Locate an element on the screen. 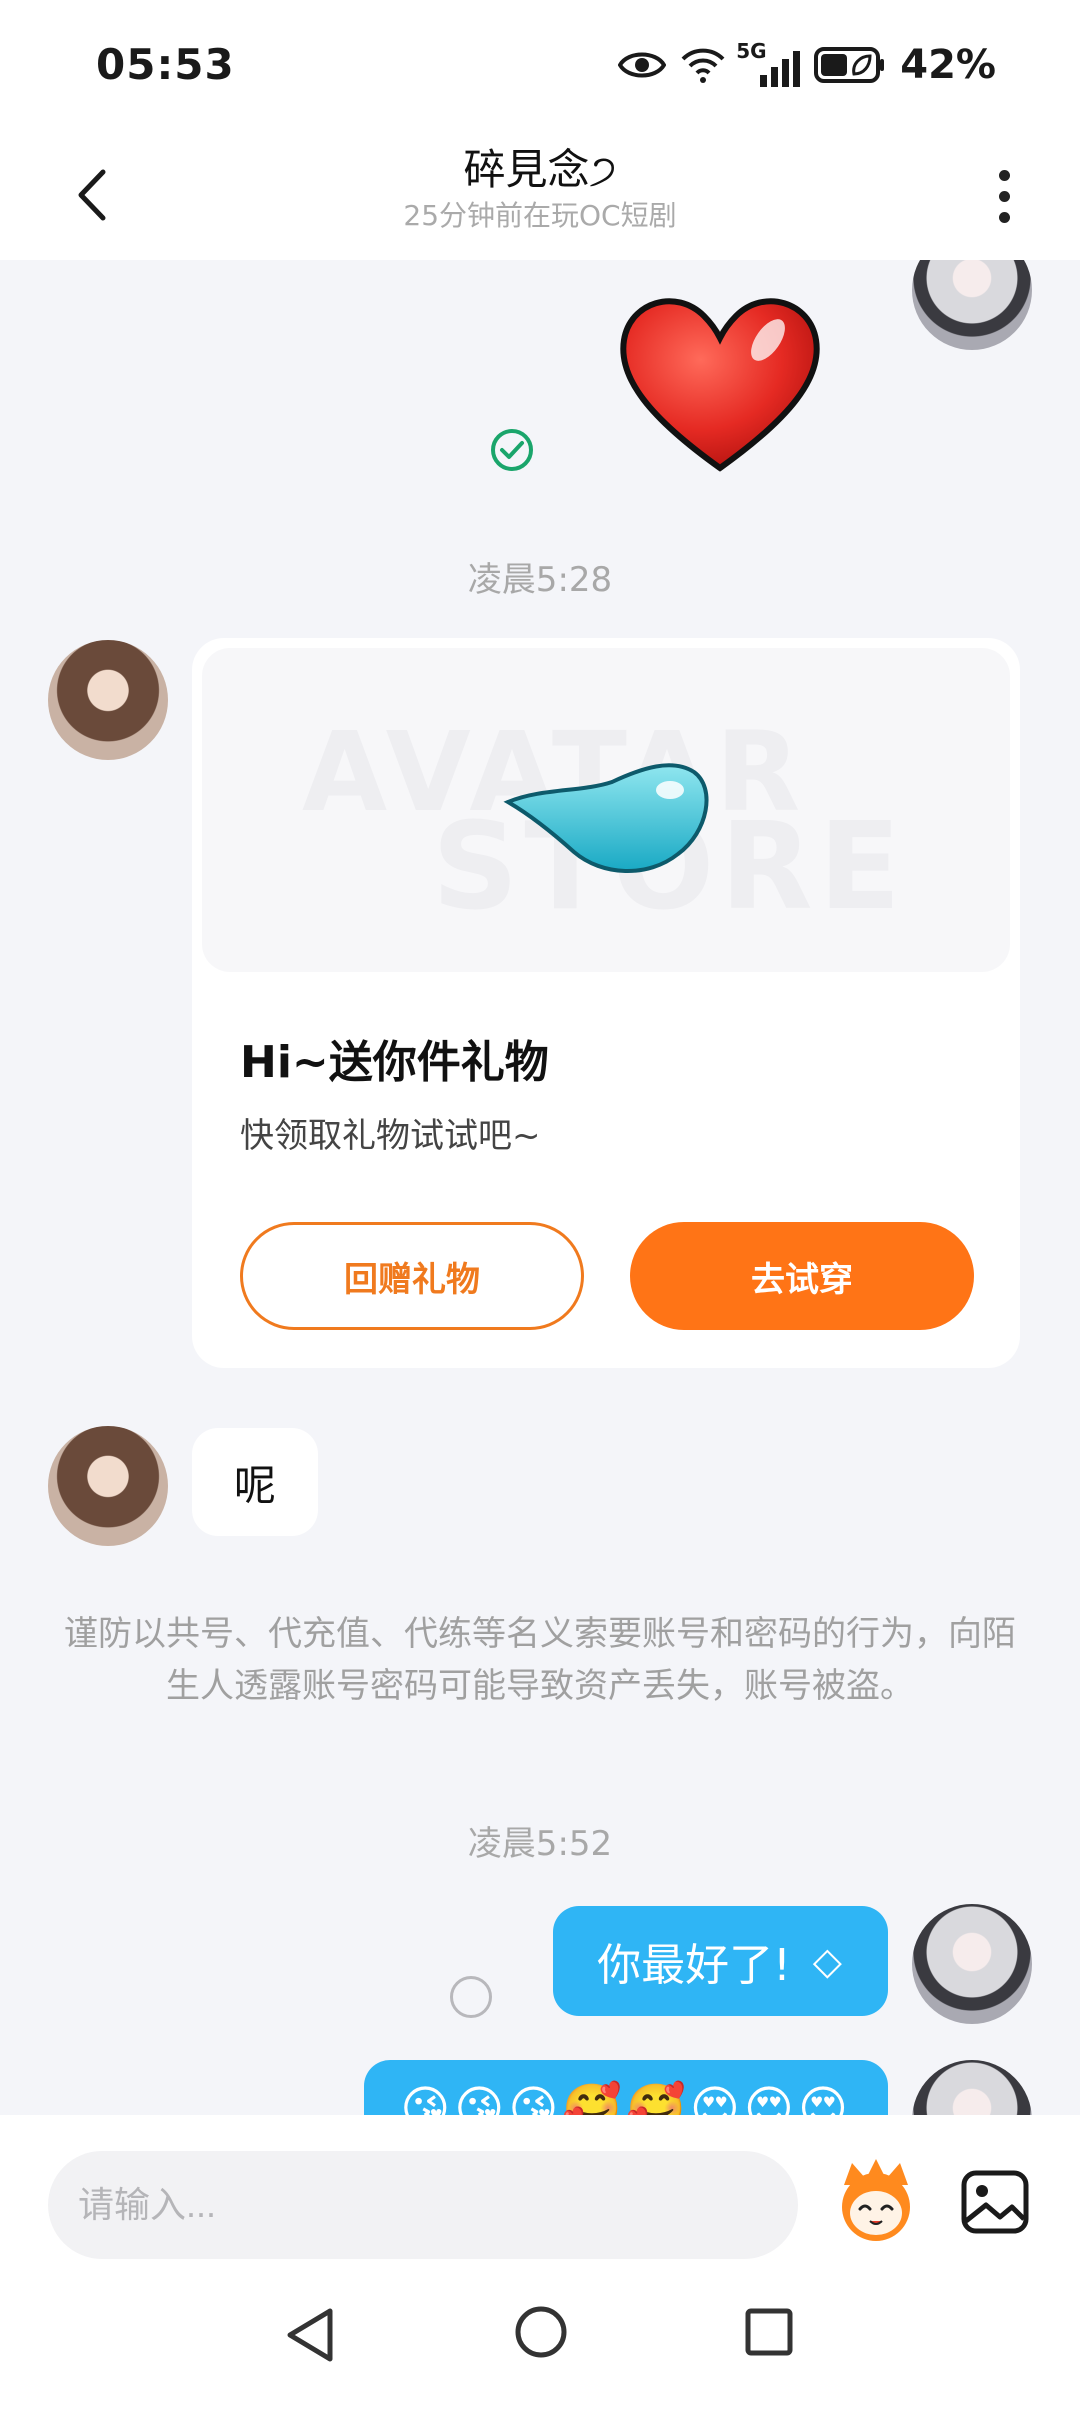 The width and height of the screenshot is (1080, 2412). input-bar is located at coordinates (540, 2190).